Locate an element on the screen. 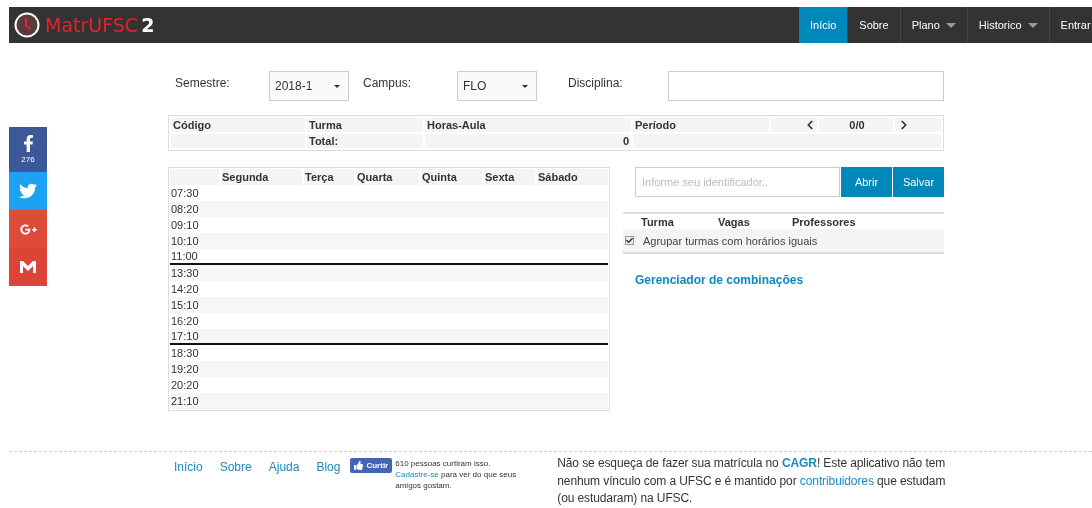 This screenshot has height=508, width=1092. time-label: 16:20 is located at coordinates (185, 321).